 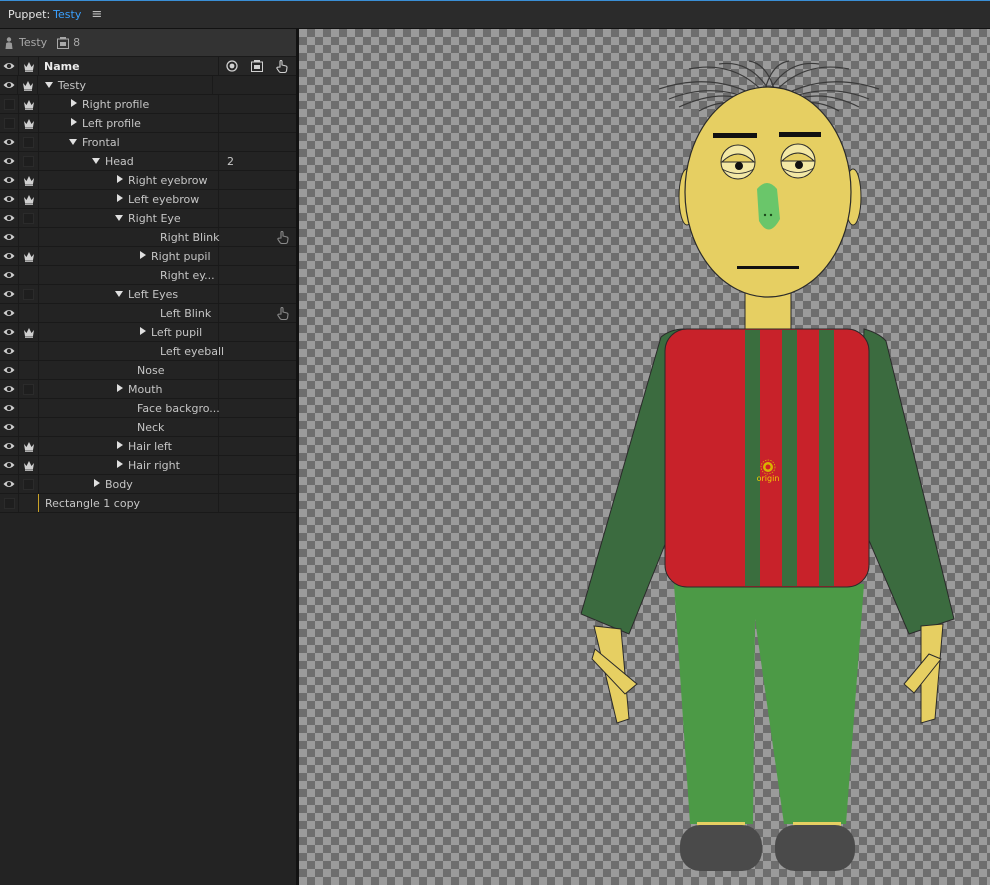 I want to click on layer-name-cell: Left eyebrow, so click(x=129, y=199).